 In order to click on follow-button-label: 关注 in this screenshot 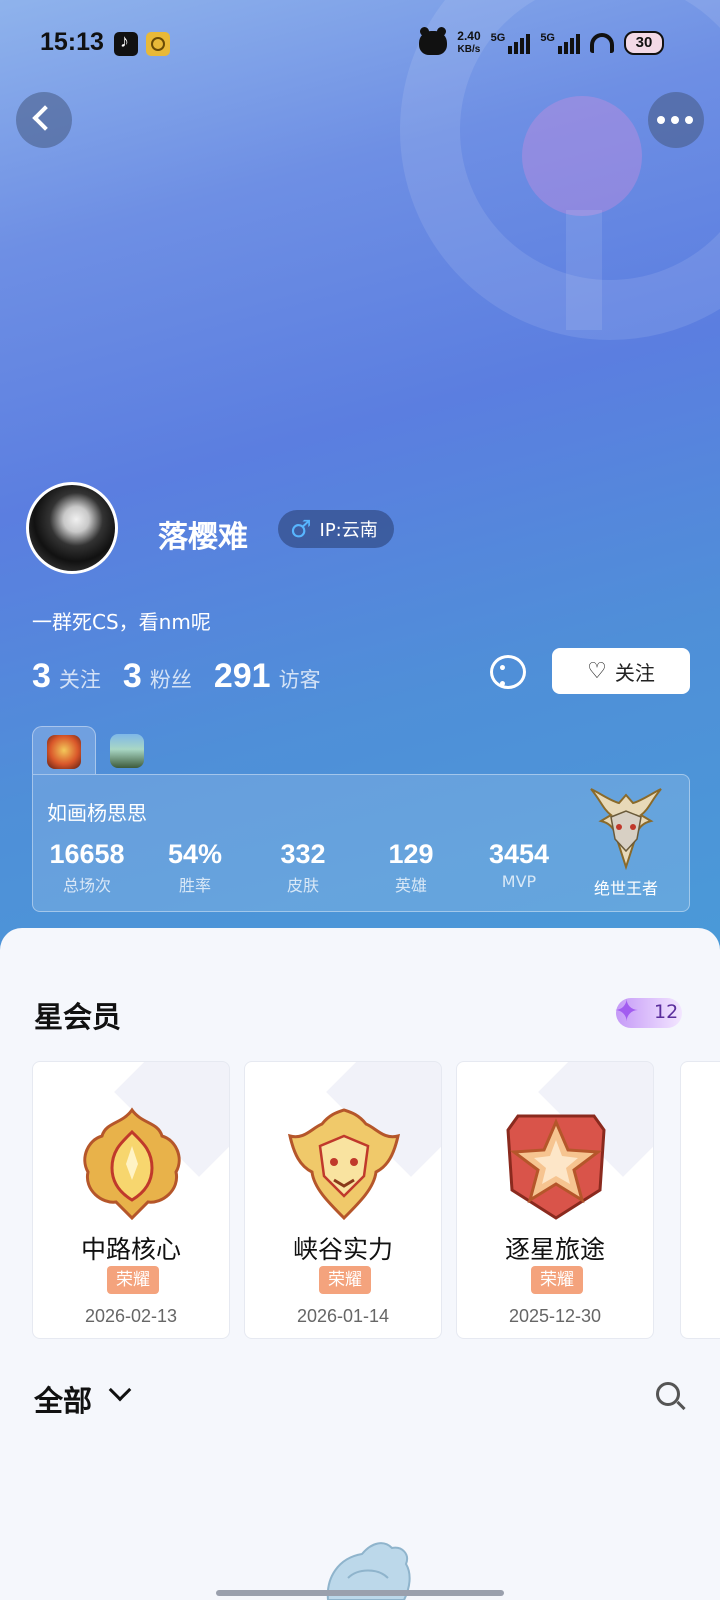, I will do `click(634, 672)`.